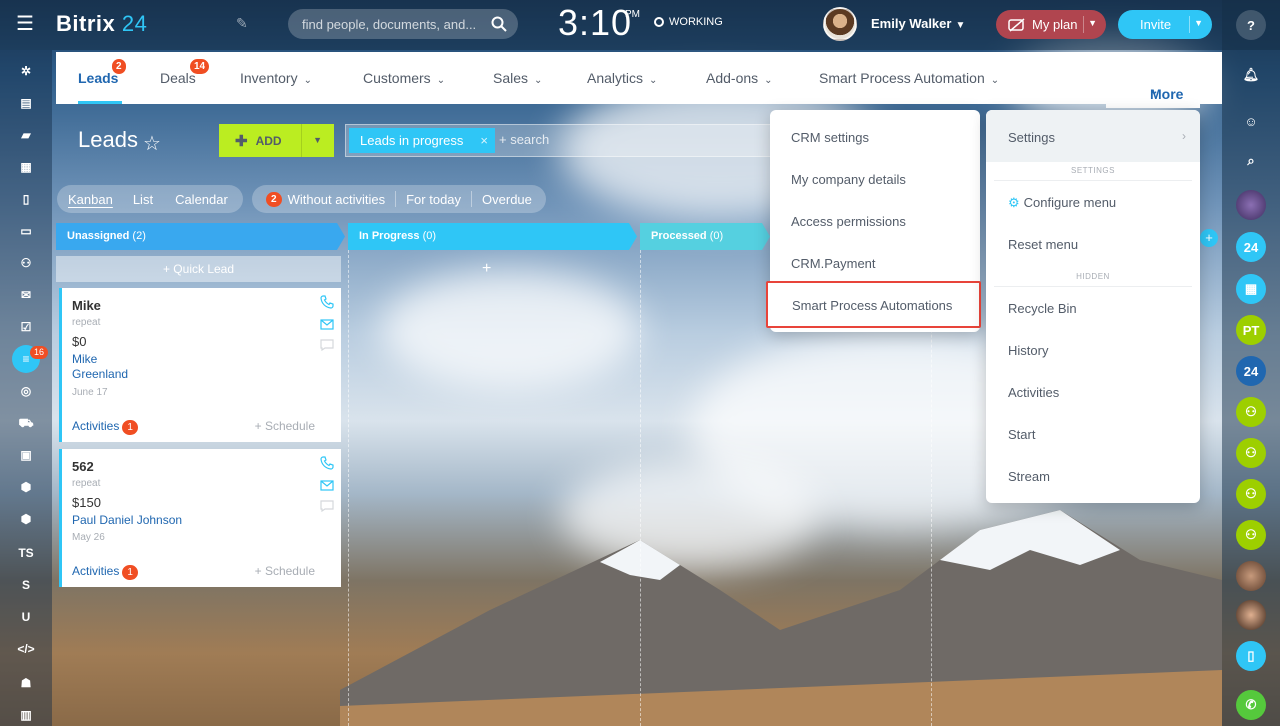 This screenshot has width=1280, height=726. I want to click on code-icon: </>, so click(26, 649).